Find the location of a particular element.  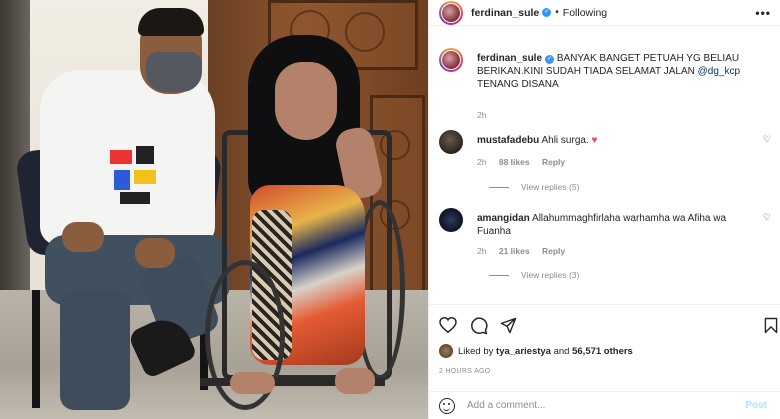

caption-avatar is located at coordinates (451, 60).